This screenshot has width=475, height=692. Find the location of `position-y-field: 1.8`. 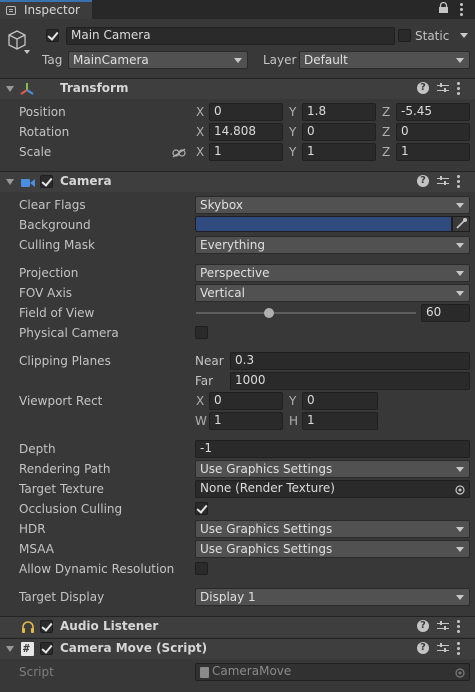

position-y-field: 1.8 is located at coordinates (339, 112).